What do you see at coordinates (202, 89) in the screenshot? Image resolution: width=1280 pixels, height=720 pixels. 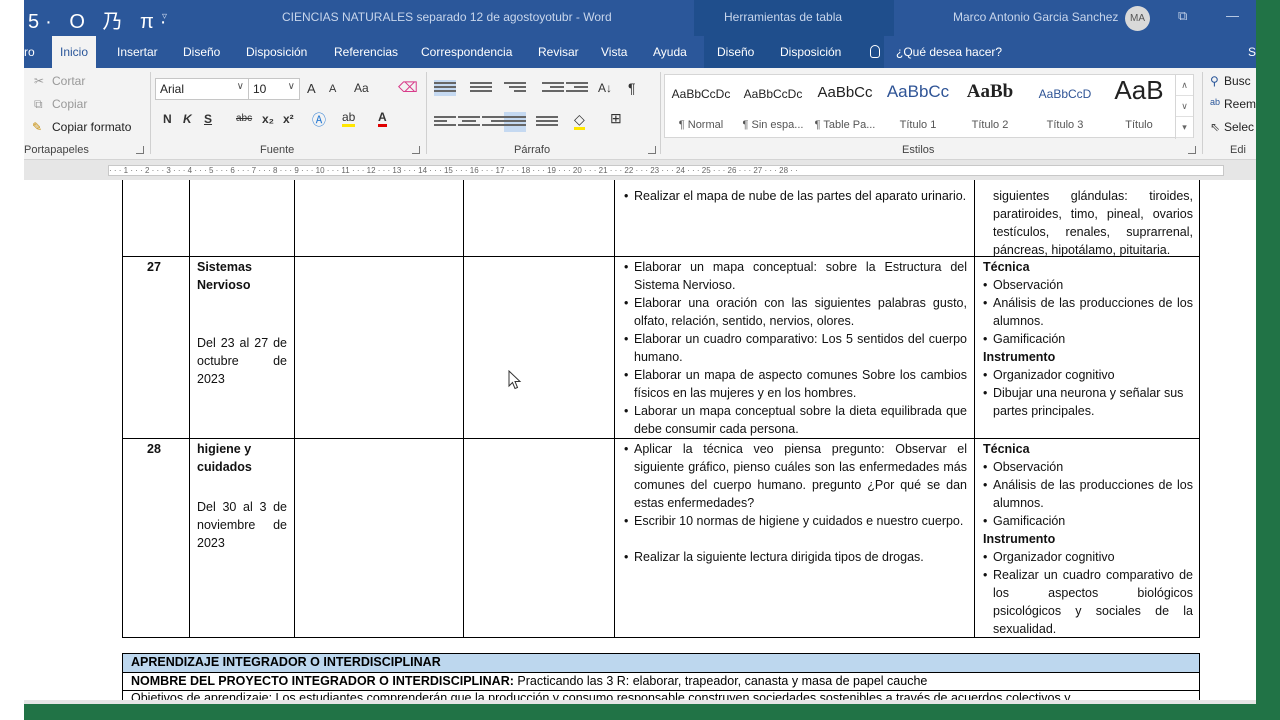 I see `font-name-combo: Arial ∨` at bounding box center [202, 89].